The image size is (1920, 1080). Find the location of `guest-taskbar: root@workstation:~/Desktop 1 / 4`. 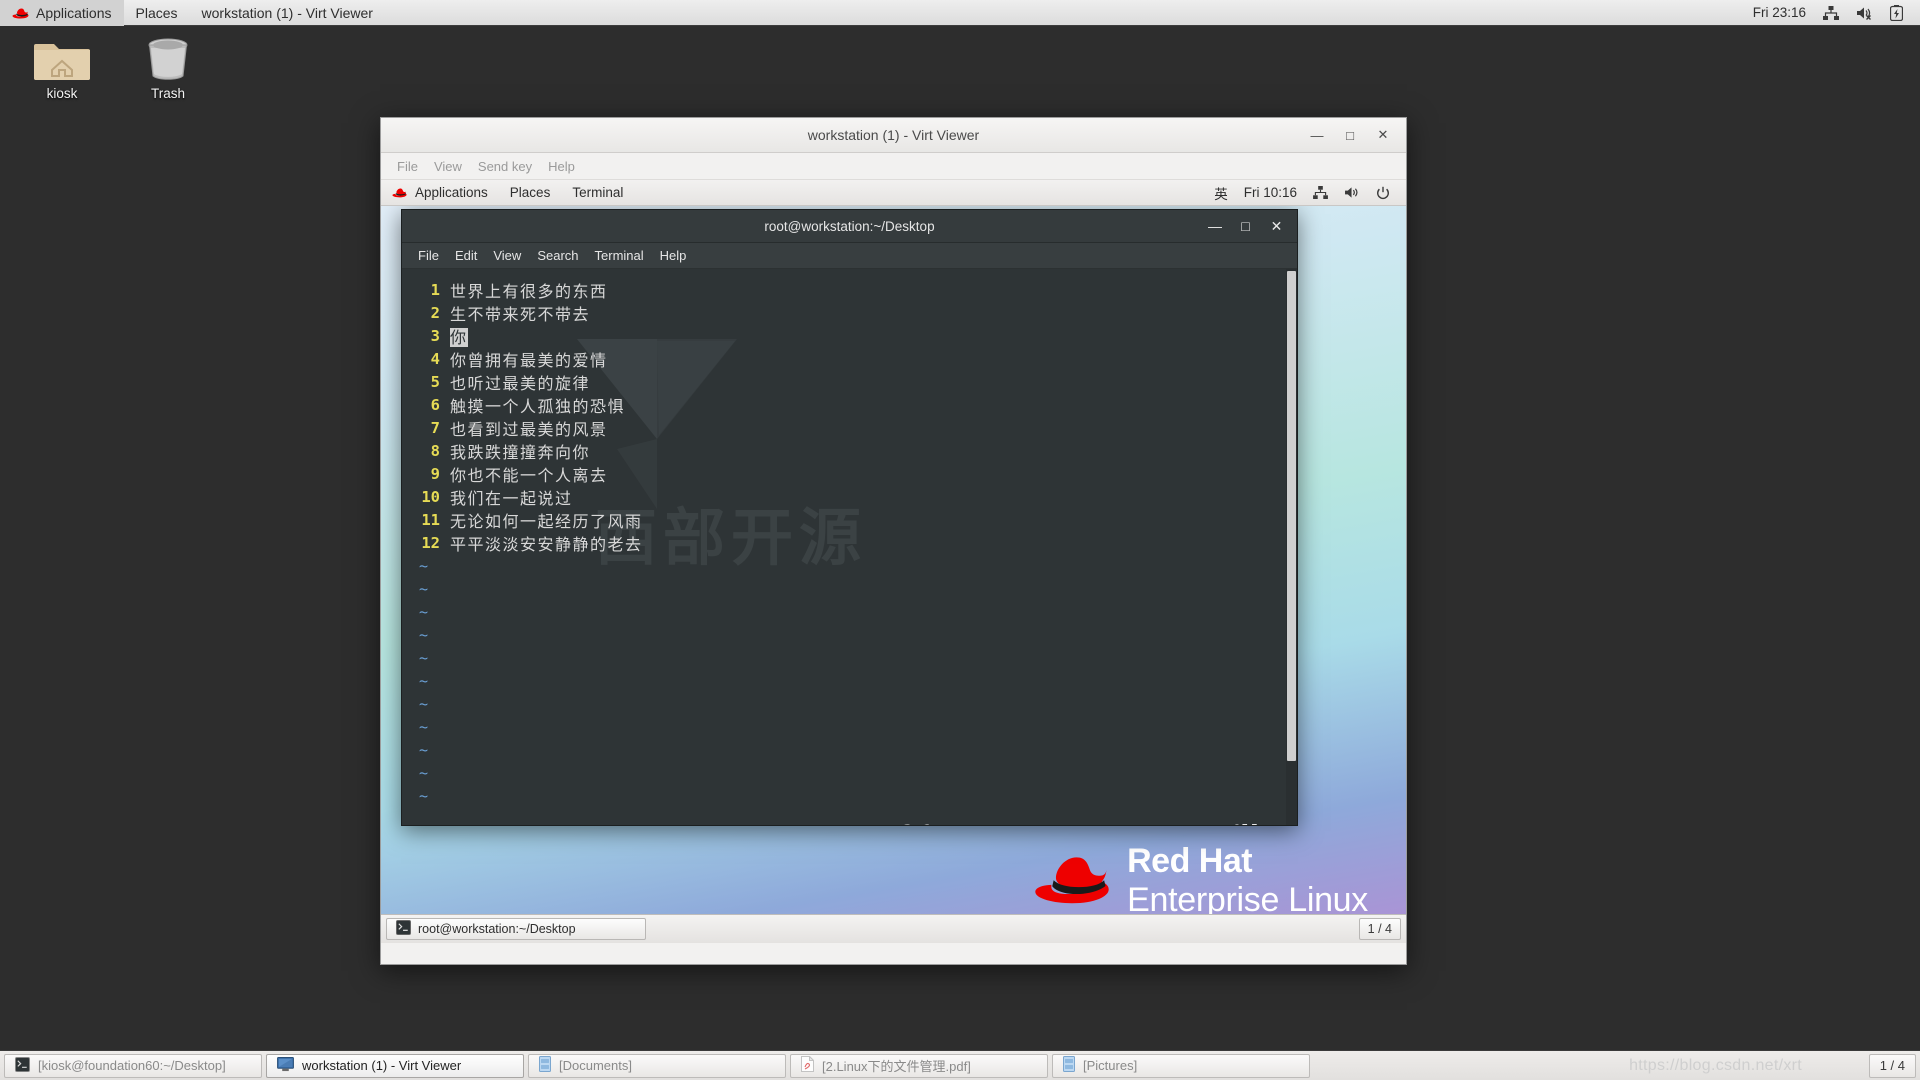

guest-taskbar: root@workstation:~/Desktop 1 / 4 is located at coordinates (893, 928).